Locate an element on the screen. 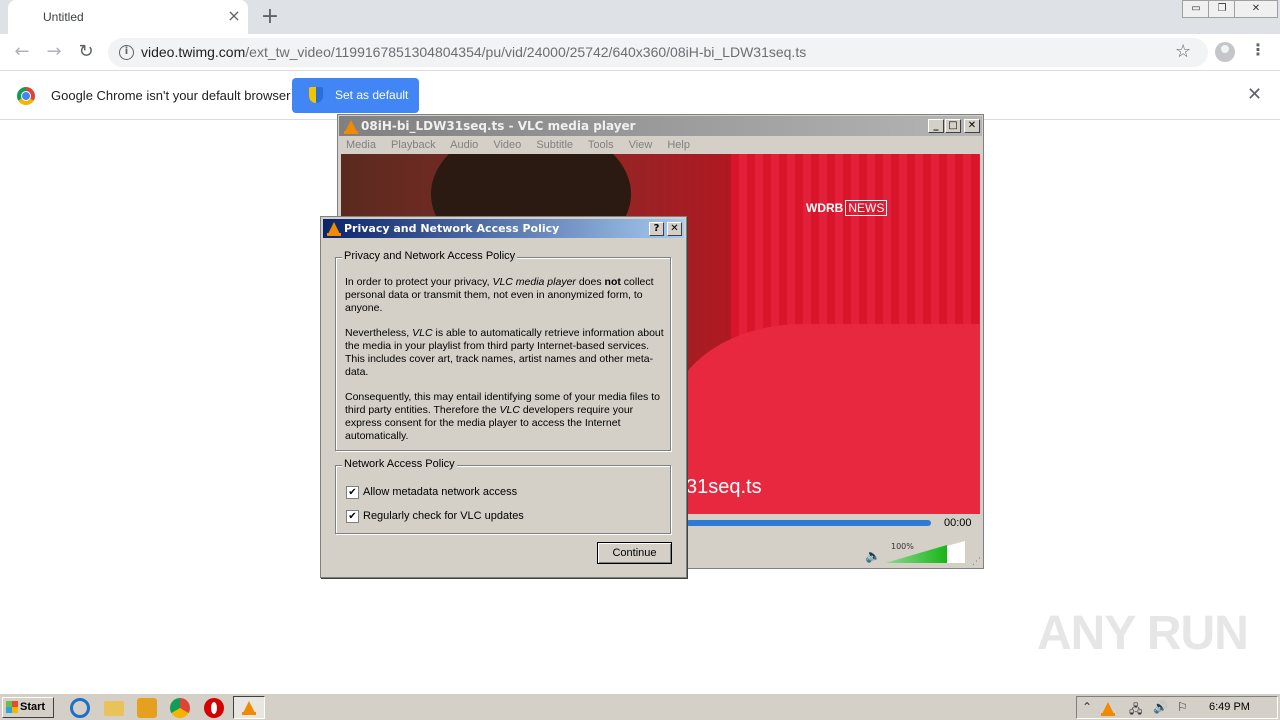 Image resolution: width=1280 pixels, height=720 pixels. vlc-tray-icon is located at coordinates (1108, 709).